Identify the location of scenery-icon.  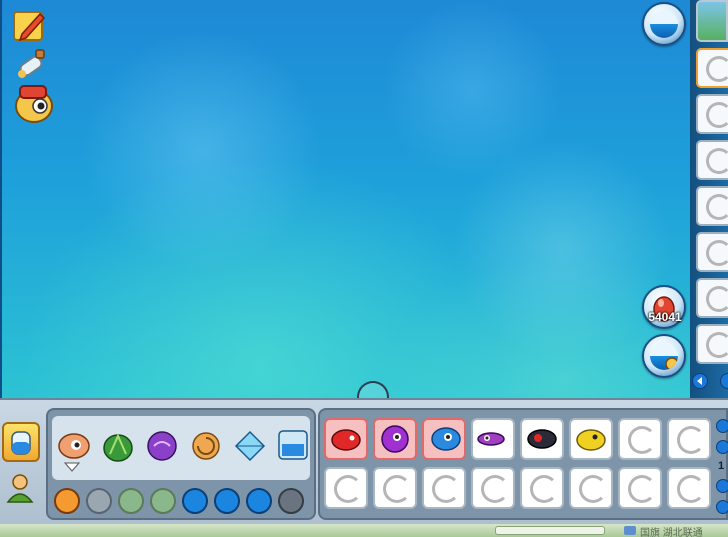
(293, 445).